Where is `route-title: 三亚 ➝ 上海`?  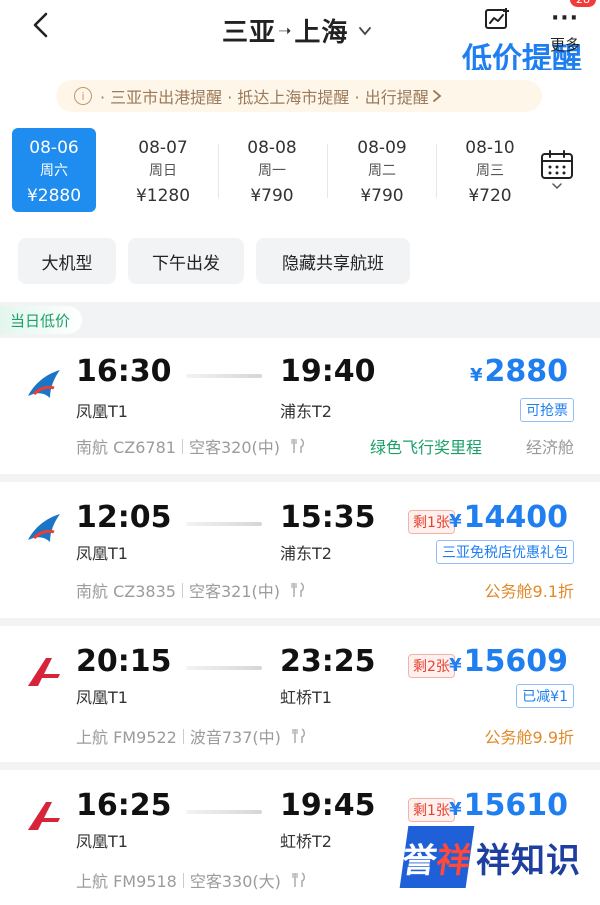
route-title: 三亚 ➝ 上海 is located at coordinates (297, 30).